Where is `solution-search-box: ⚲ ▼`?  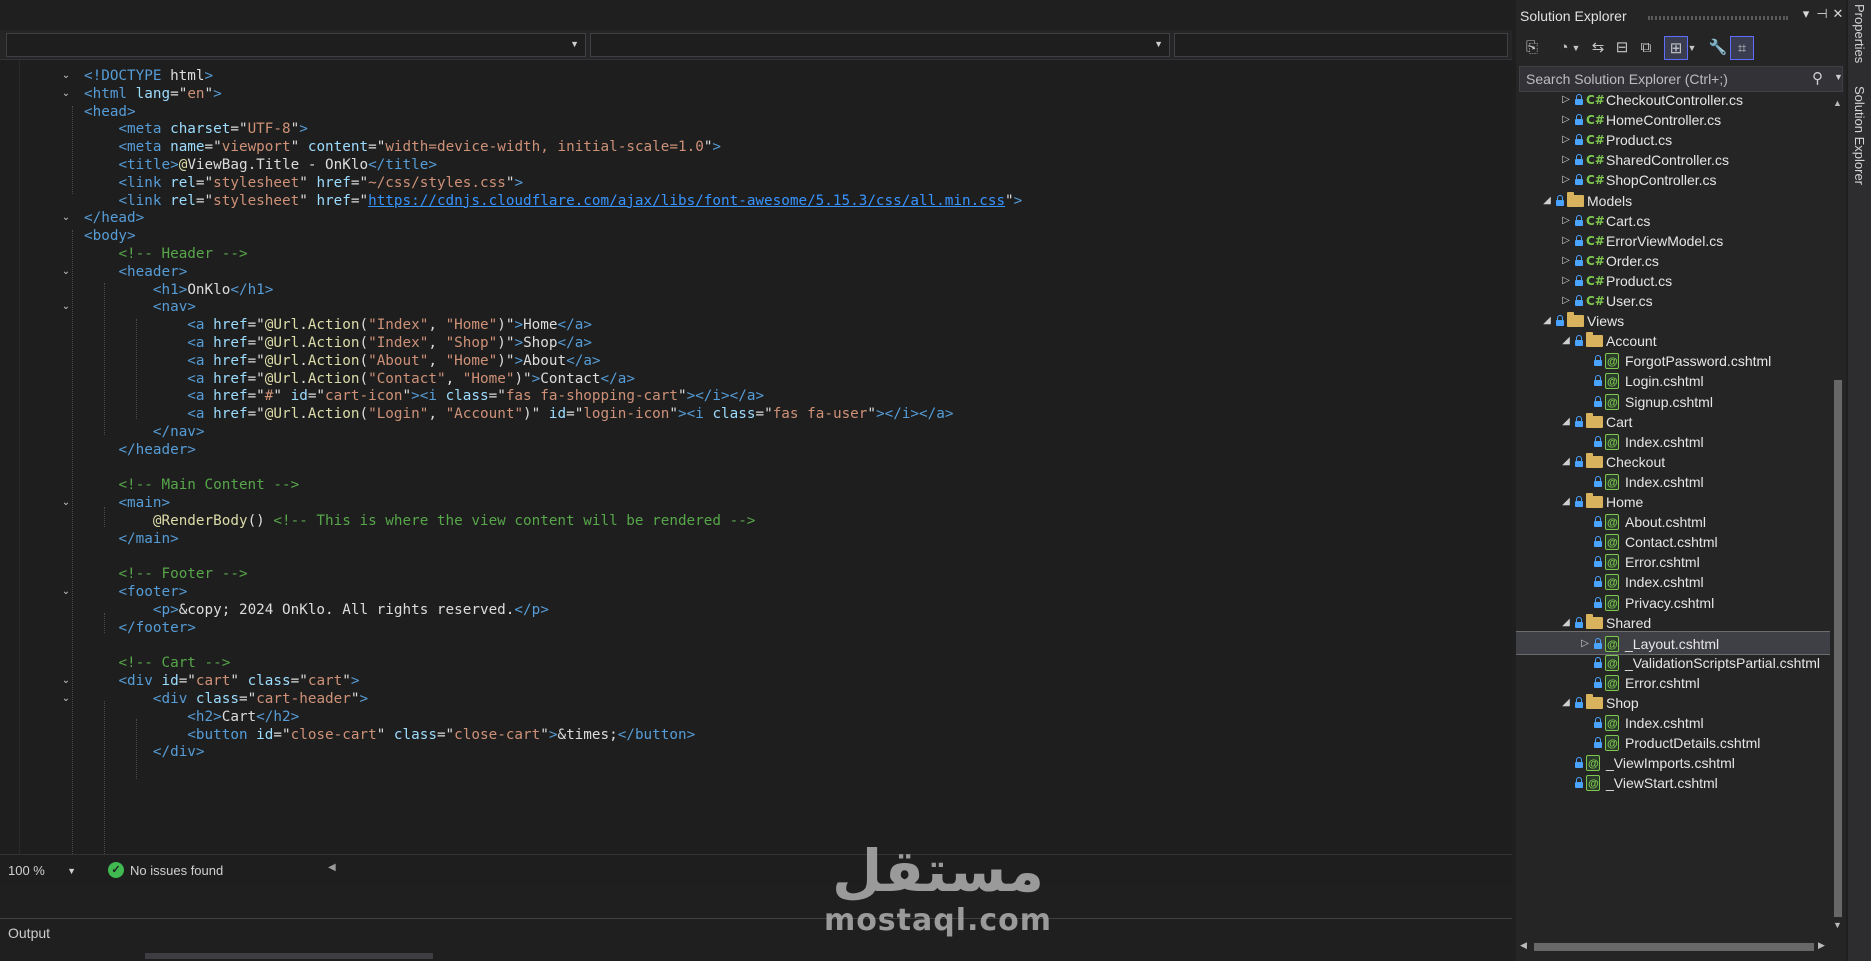 solution-search-box: ⚲ ▼ is located at coordinates (1681, 79).